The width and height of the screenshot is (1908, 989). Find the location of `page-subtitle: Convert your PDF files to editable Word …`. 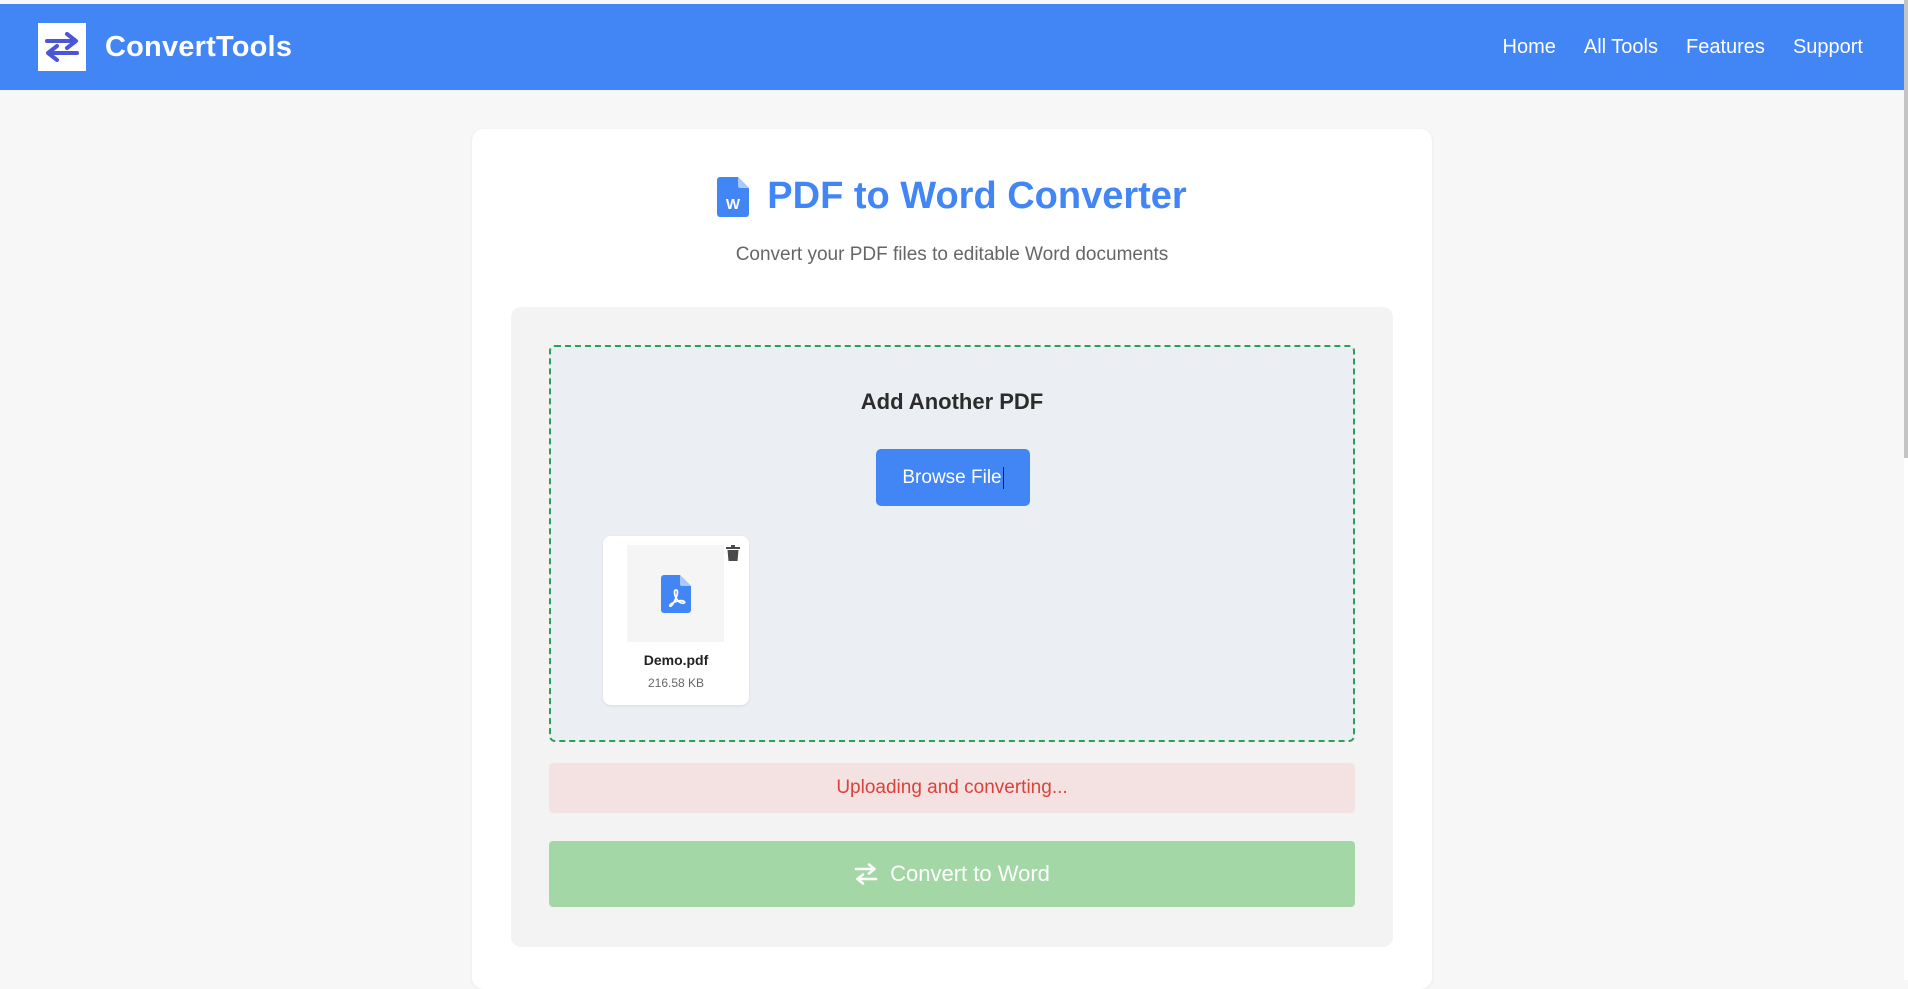

page-subtitle: Convert your PDF files to editable Word … is located at coordinates (952, 254).